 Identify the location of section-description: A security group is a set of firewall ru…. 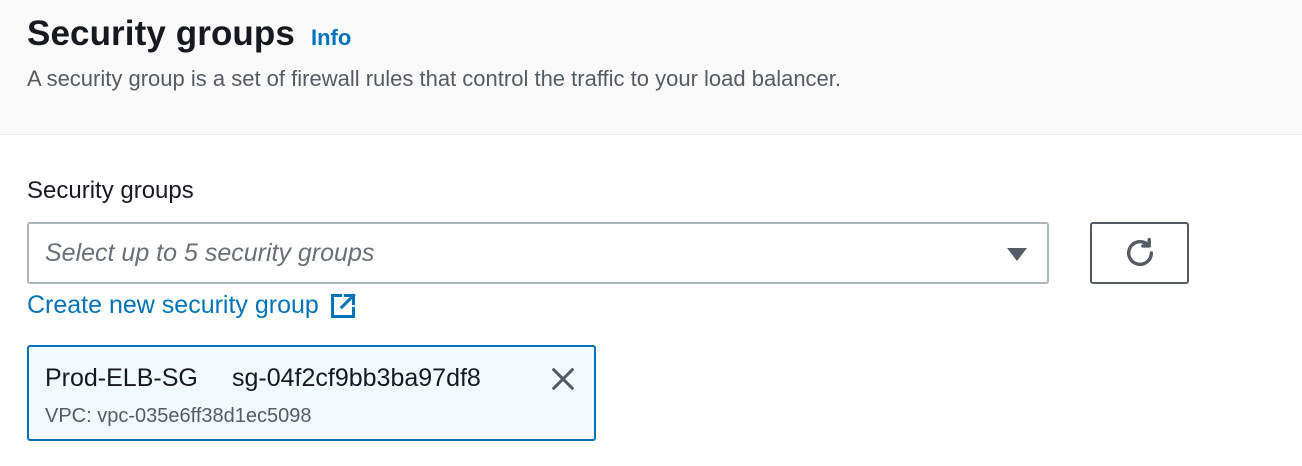
(434, 78).